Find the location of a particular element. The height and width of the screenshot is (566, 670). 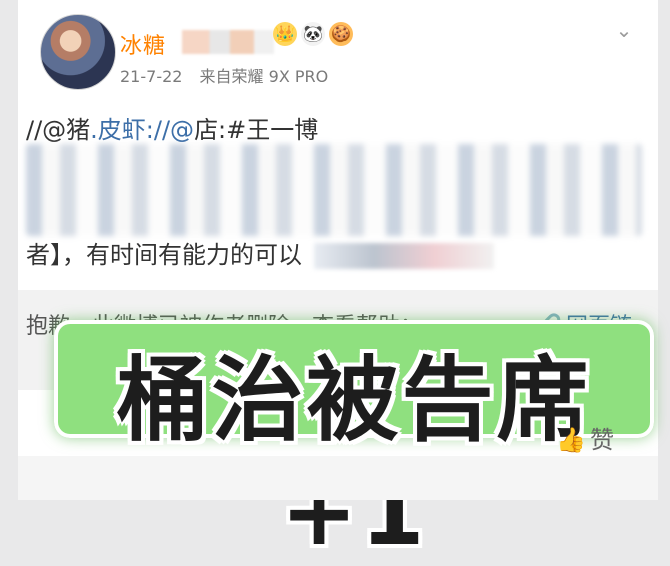

repost-rest: 店:#王一博 is located at coordinates (256, 130).